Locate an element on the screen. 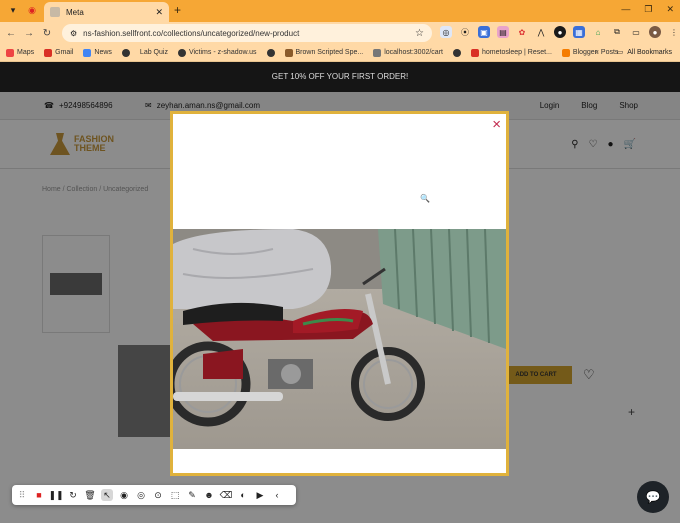  tab-meta: Meta ✕ is located at coordinates (106, 12).